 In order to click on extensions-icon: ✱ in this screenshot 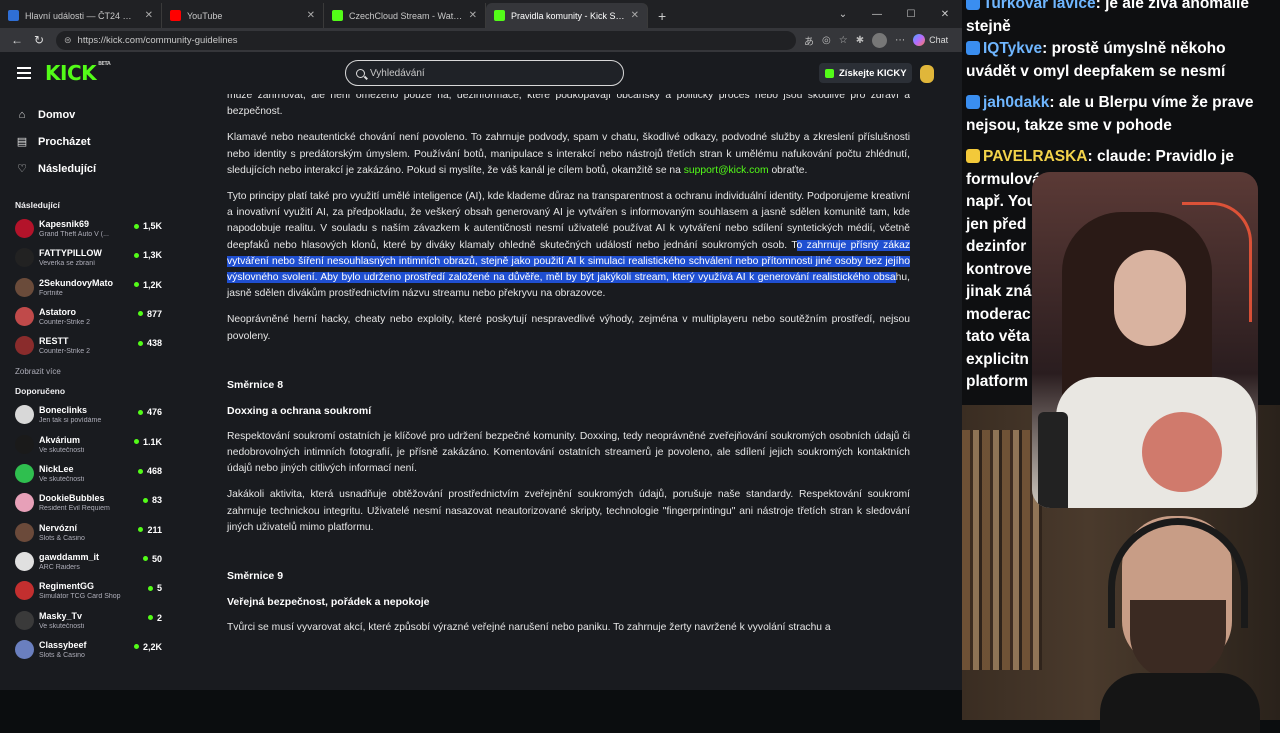, I will do `click(860, 40)`.